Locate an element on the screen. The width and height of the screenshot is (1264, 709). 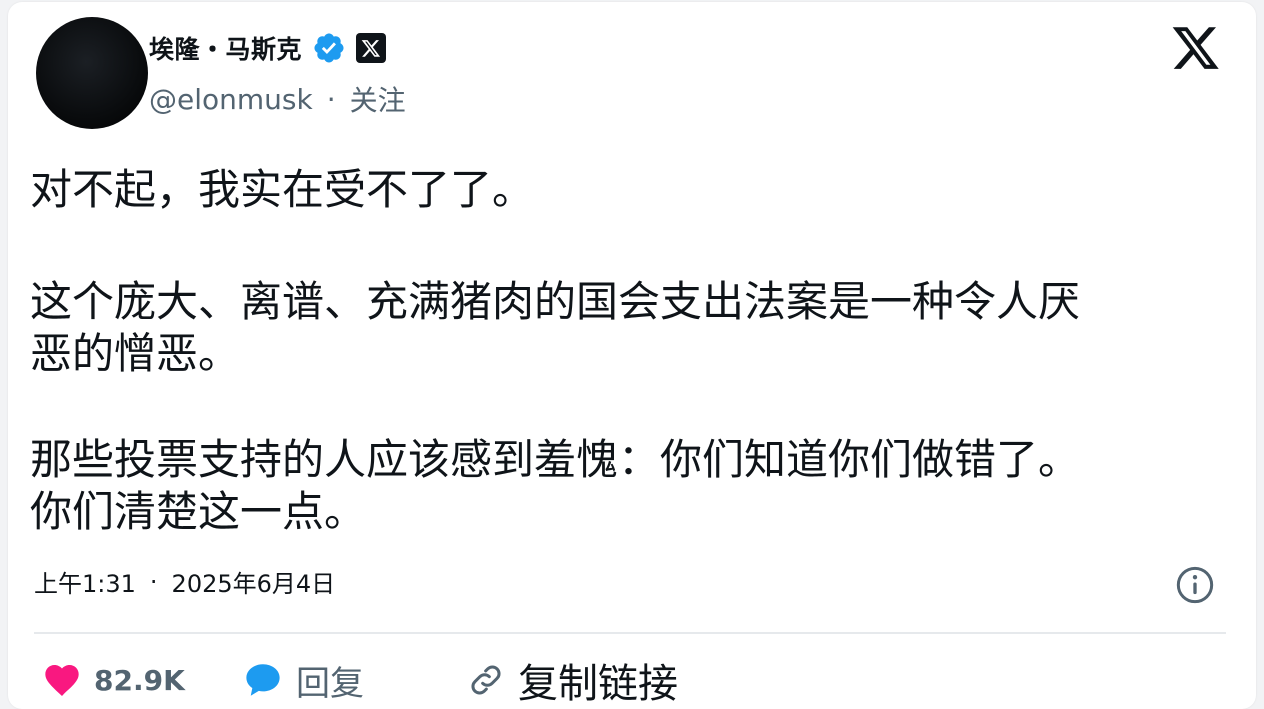
copy-link-button: 复制链接 is located at coordinates (572, 680).